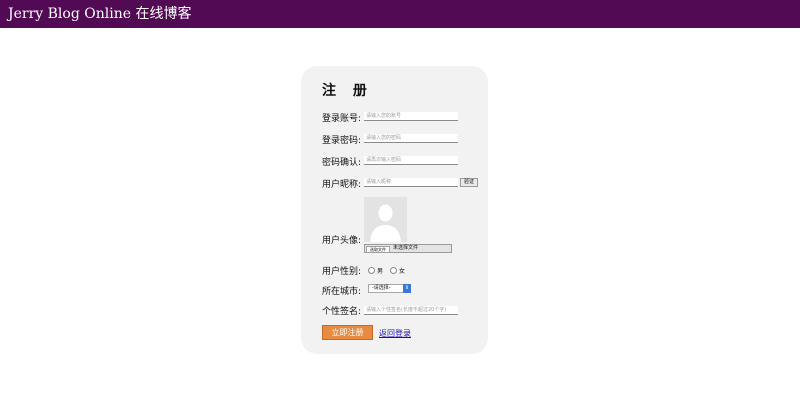  What do you see at coordinates (381, 288) in the screenshot?
I see `city-select-value: -请选择-` at bounding box center [381, 288].